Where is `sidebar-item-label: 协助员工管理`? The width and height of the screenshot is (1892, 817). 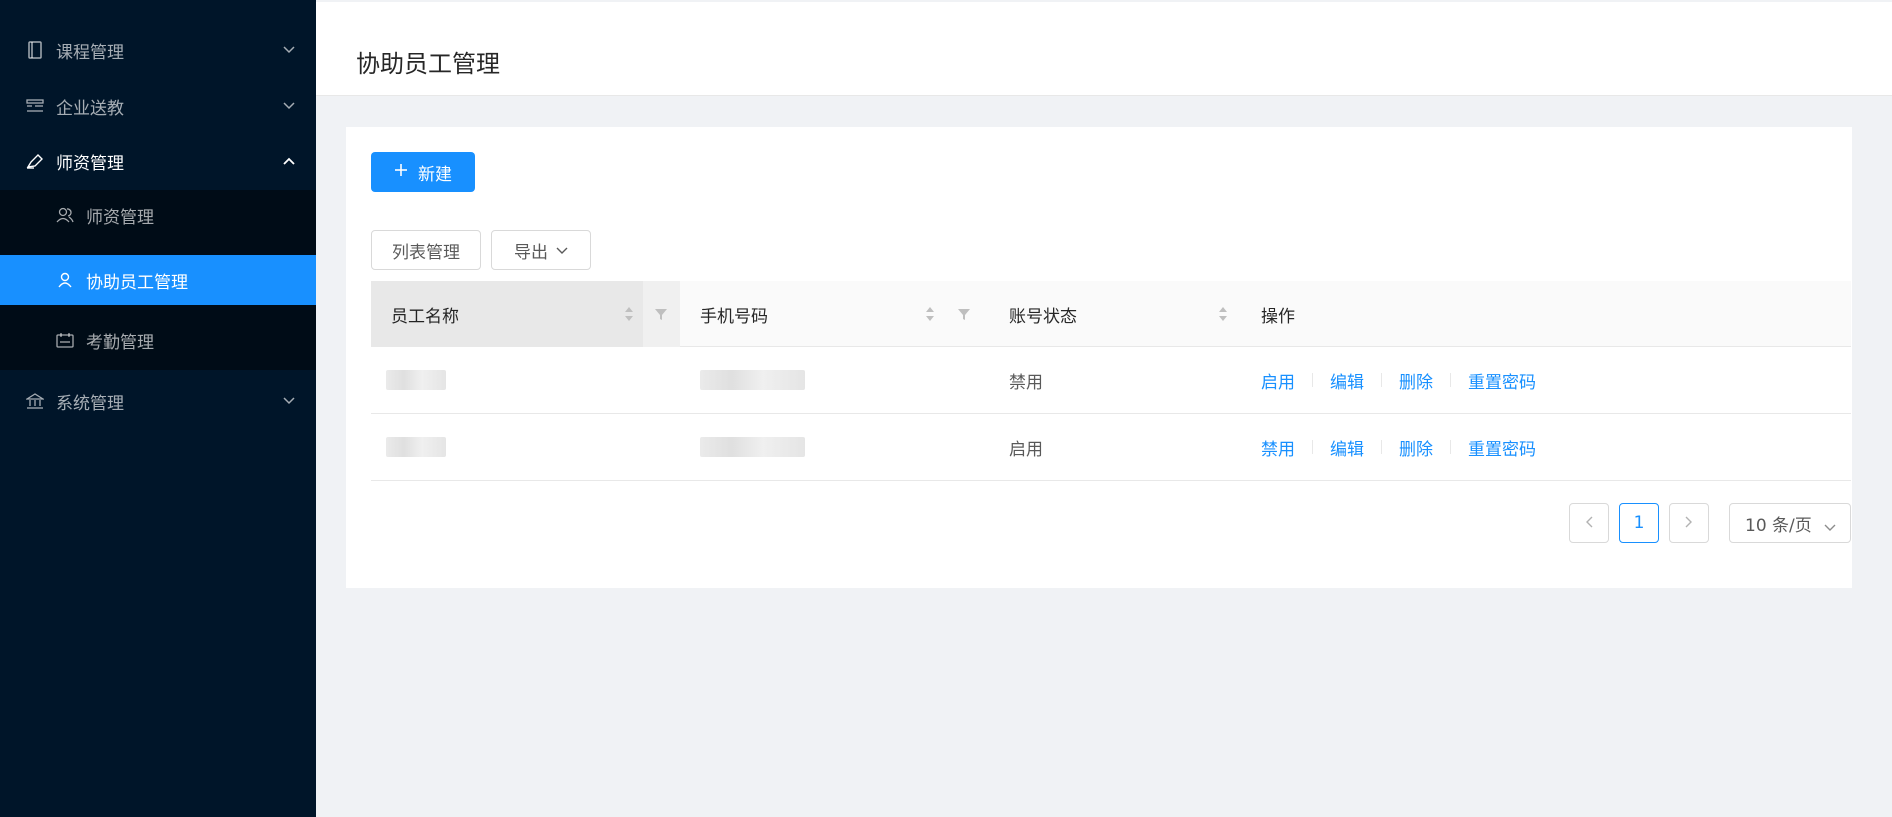
sidebar-item-label: 协助员工管理 is located at coordinates (137, 282).